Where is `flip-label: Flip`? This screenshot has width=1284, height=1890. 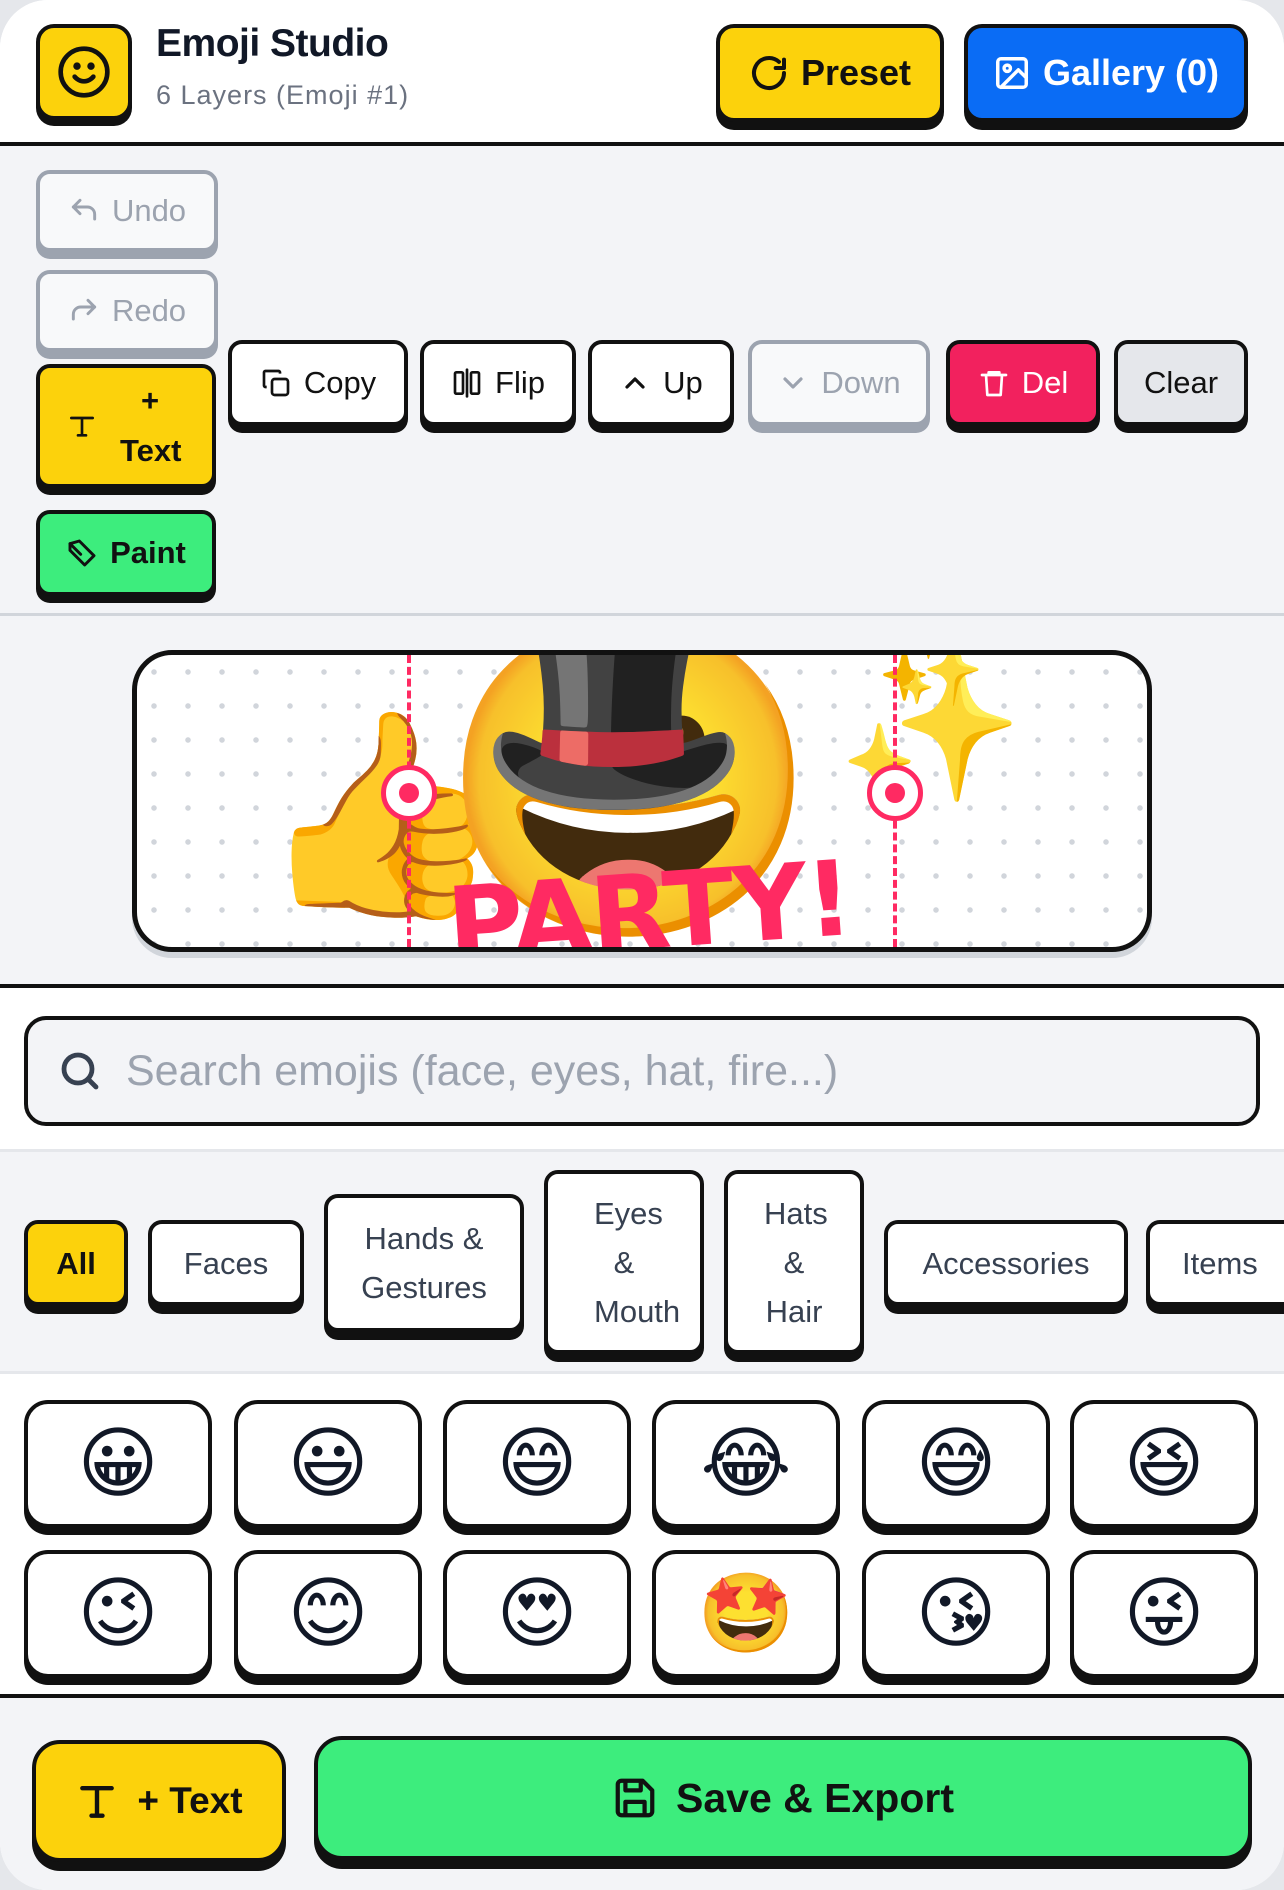 flip-label: Flip is located at coordinates (520, 382).